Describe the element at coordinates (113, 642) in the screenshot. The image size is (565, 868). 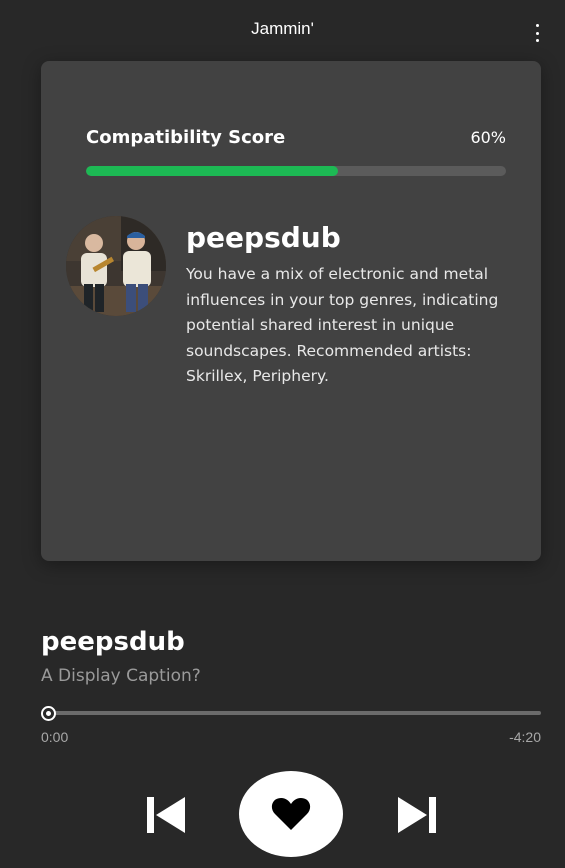
I see `track-title: peepsdub` at that location.